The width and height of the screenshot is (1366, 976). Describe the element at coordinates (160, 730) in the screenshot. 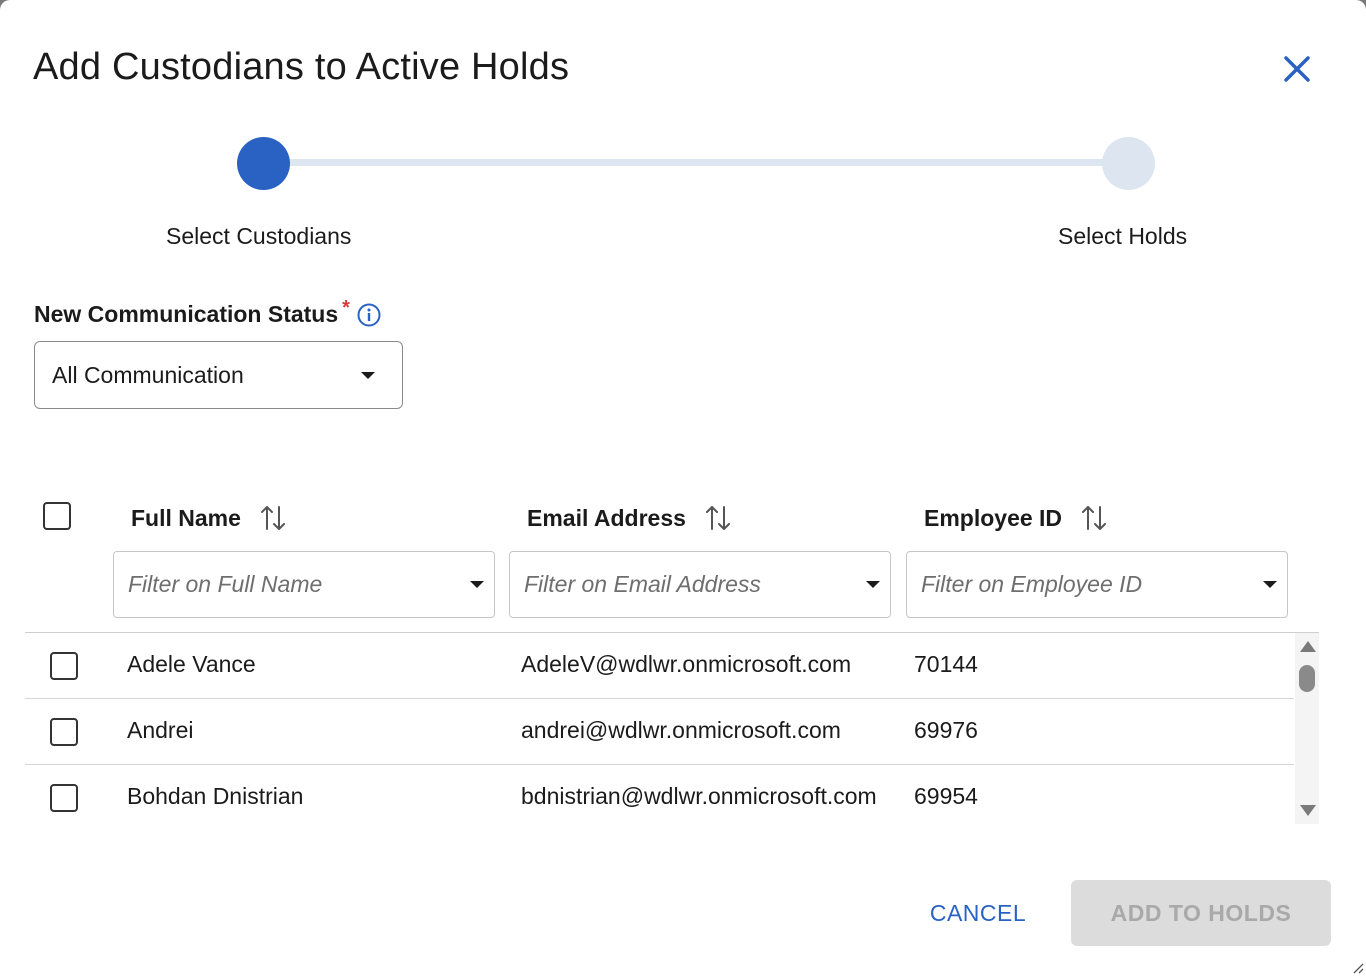

I see `cell-full-name: Andrei` at that location.